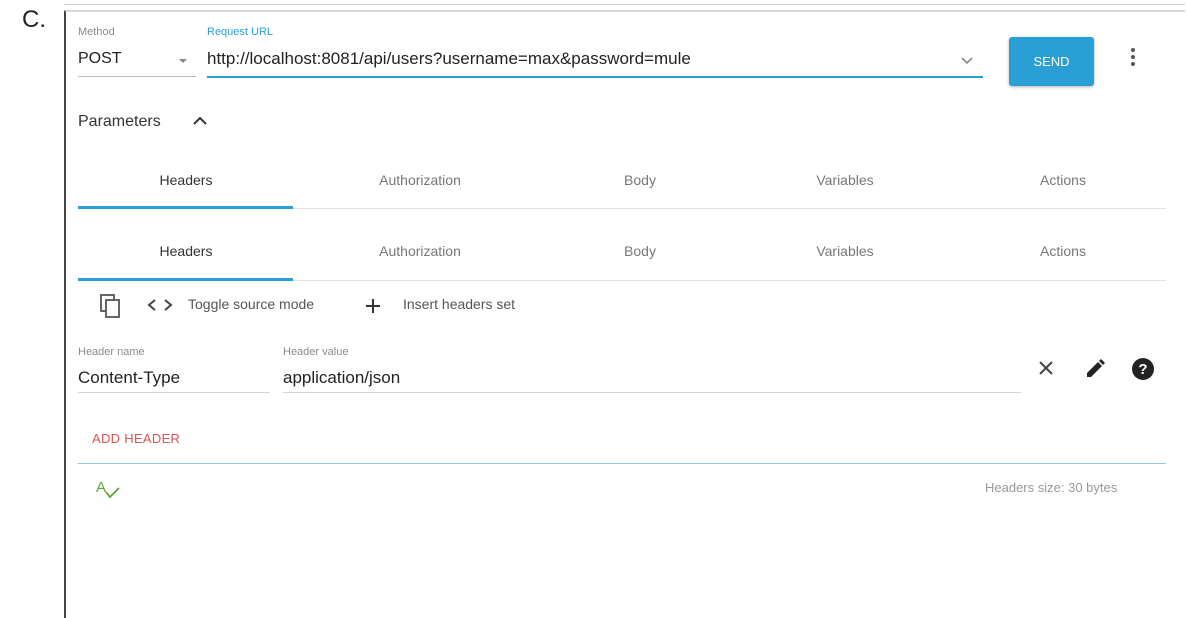  What do you see at coordinates (108, 489) in the screenshot?
I see `spellcheck-icon: A` at bounding box center [108, 489].